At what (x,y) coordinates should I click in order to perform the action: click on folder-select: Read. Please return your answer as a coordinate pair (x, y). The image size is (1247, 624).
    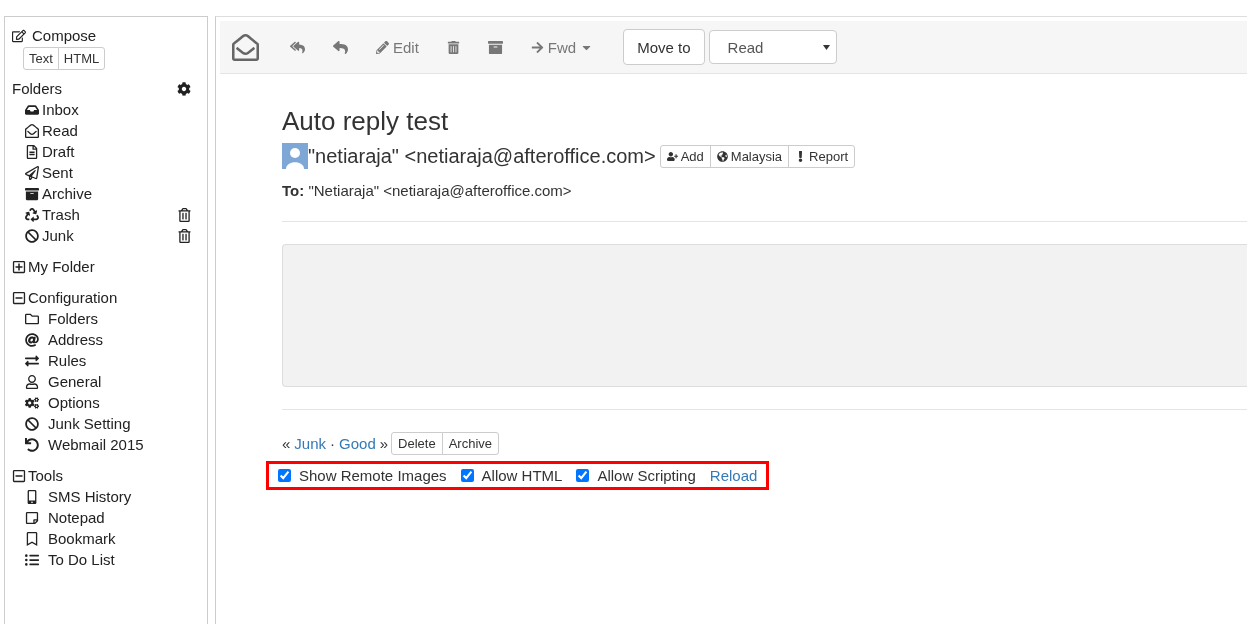
    Looking at the image, I should click on (772, 47).